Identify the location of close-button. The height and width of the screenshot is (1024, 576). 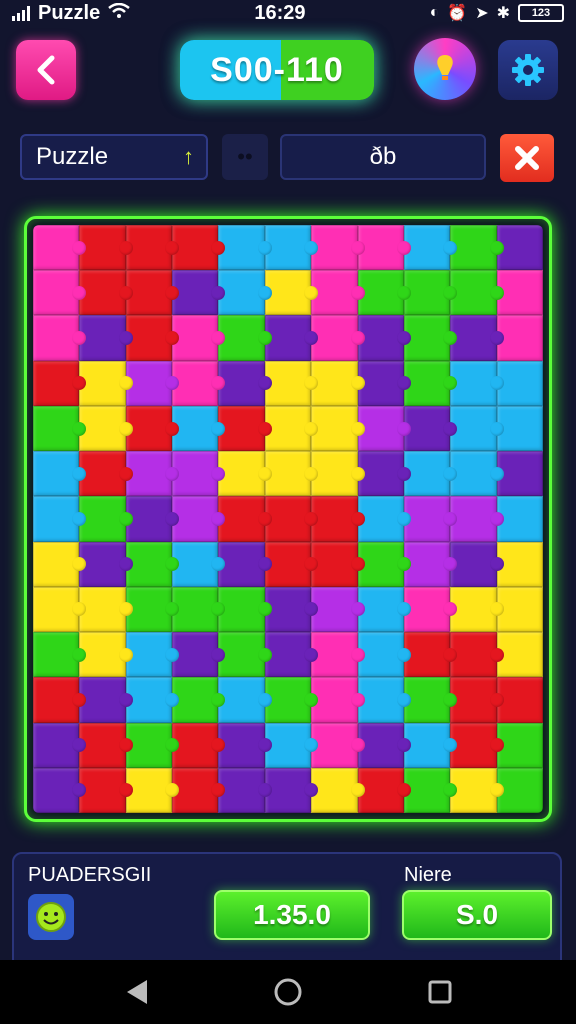
(527, 158).